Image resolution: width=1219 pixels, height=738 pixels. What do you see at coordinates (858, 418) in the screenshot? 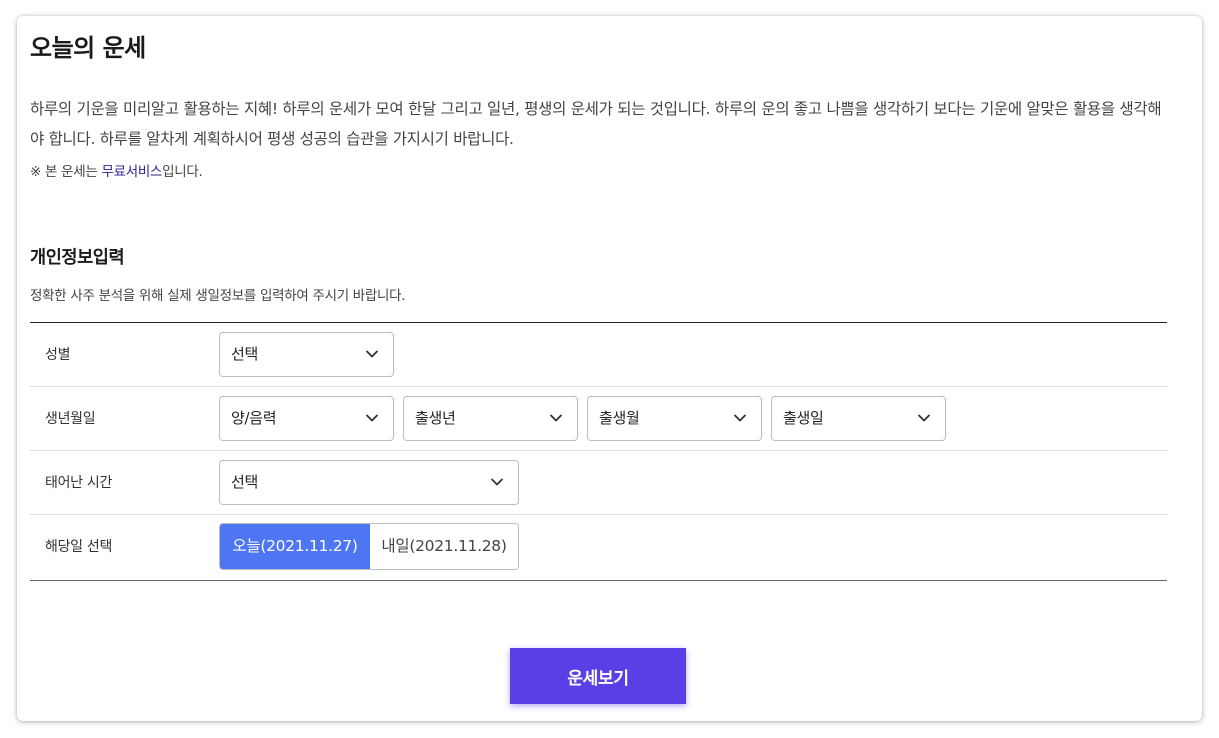
I see `birth-day-select: 출생일` at bounding box center [858, 418].